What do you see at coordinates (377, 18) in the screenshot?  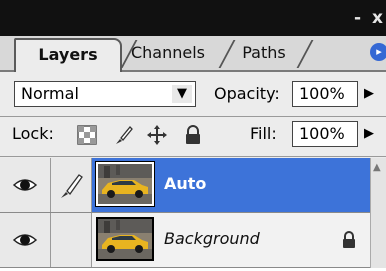 I see `close-button: x` at bounding box center [377, 18].